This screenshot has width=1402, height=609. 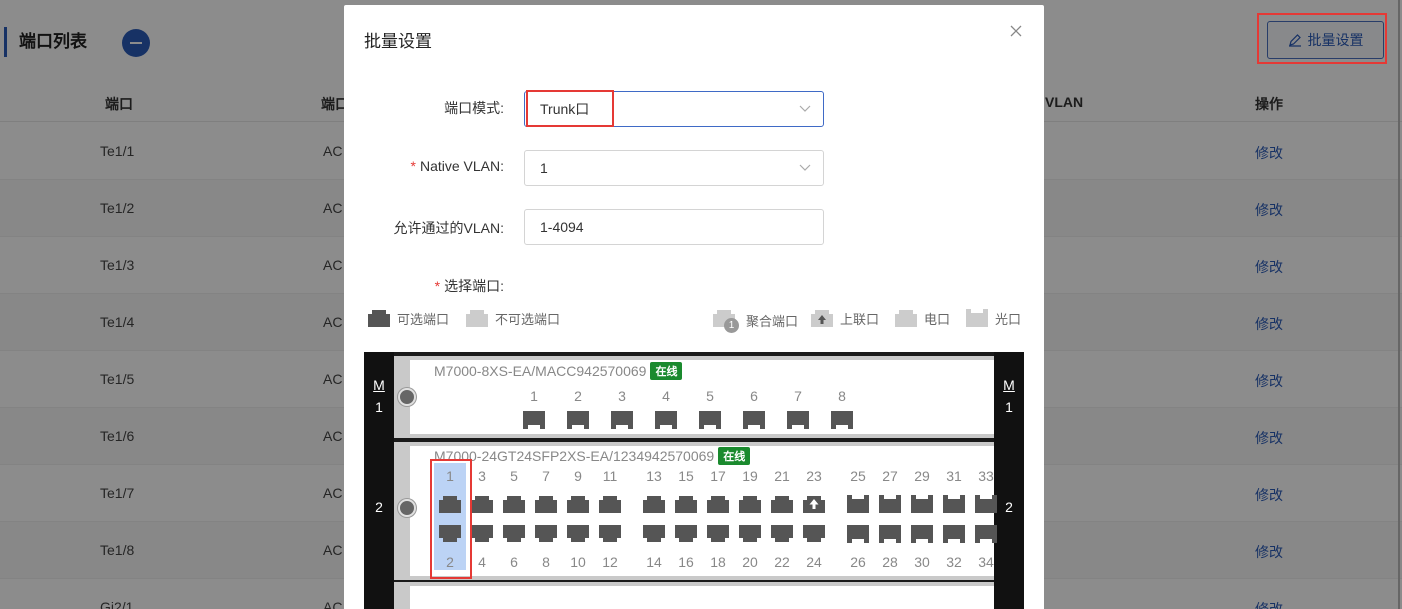 I want to click on port-number: 24, so click(x=814, y=562).